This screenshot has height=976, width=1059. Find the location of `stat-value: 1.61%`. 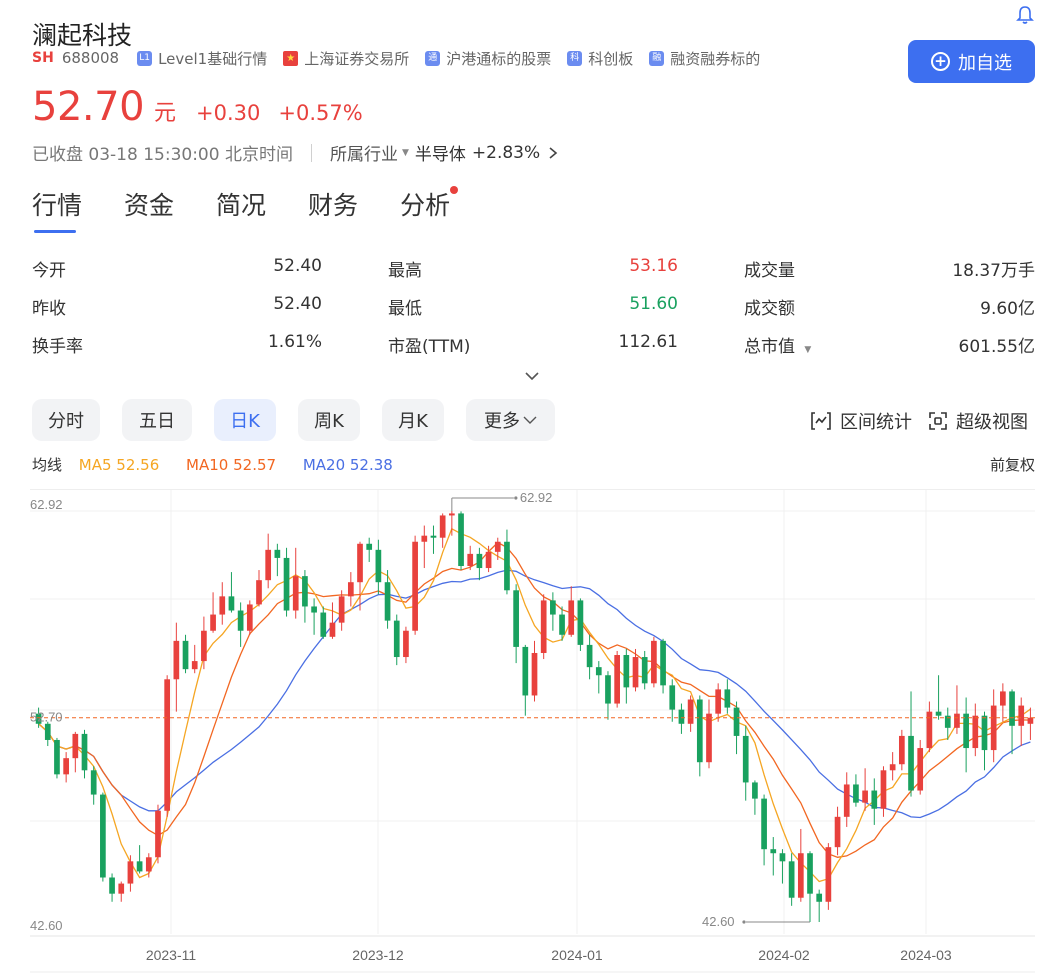

stat-value: 1.61% is located at coordinates (294, 342).